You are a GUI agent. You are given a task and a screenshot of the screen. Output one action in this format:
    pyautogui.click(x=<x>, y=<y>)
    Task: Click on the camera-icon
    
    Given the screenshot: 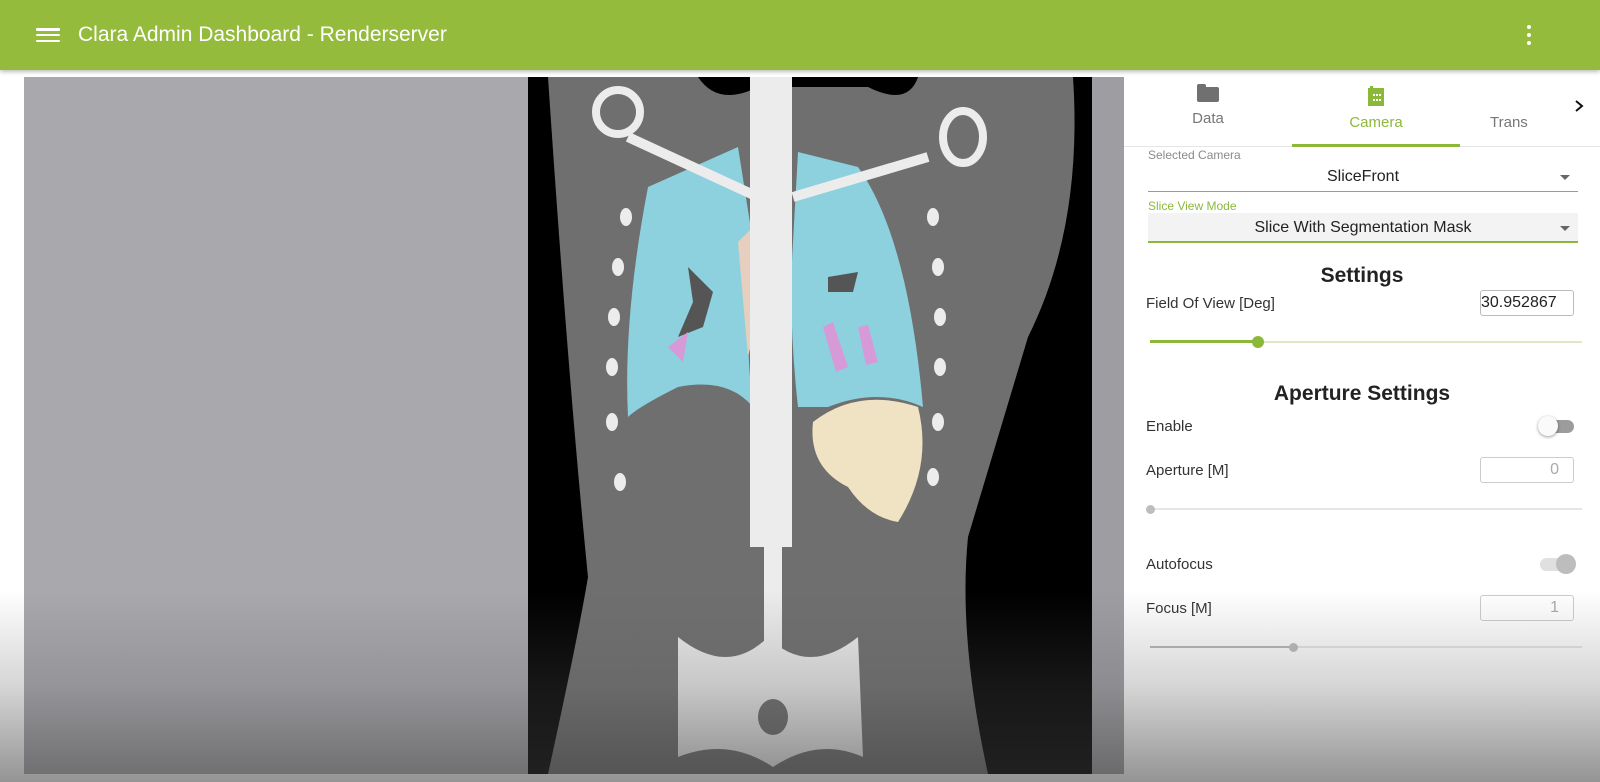 What is the action you would take?
    pyautogui.click(x=1376, y=96)
    